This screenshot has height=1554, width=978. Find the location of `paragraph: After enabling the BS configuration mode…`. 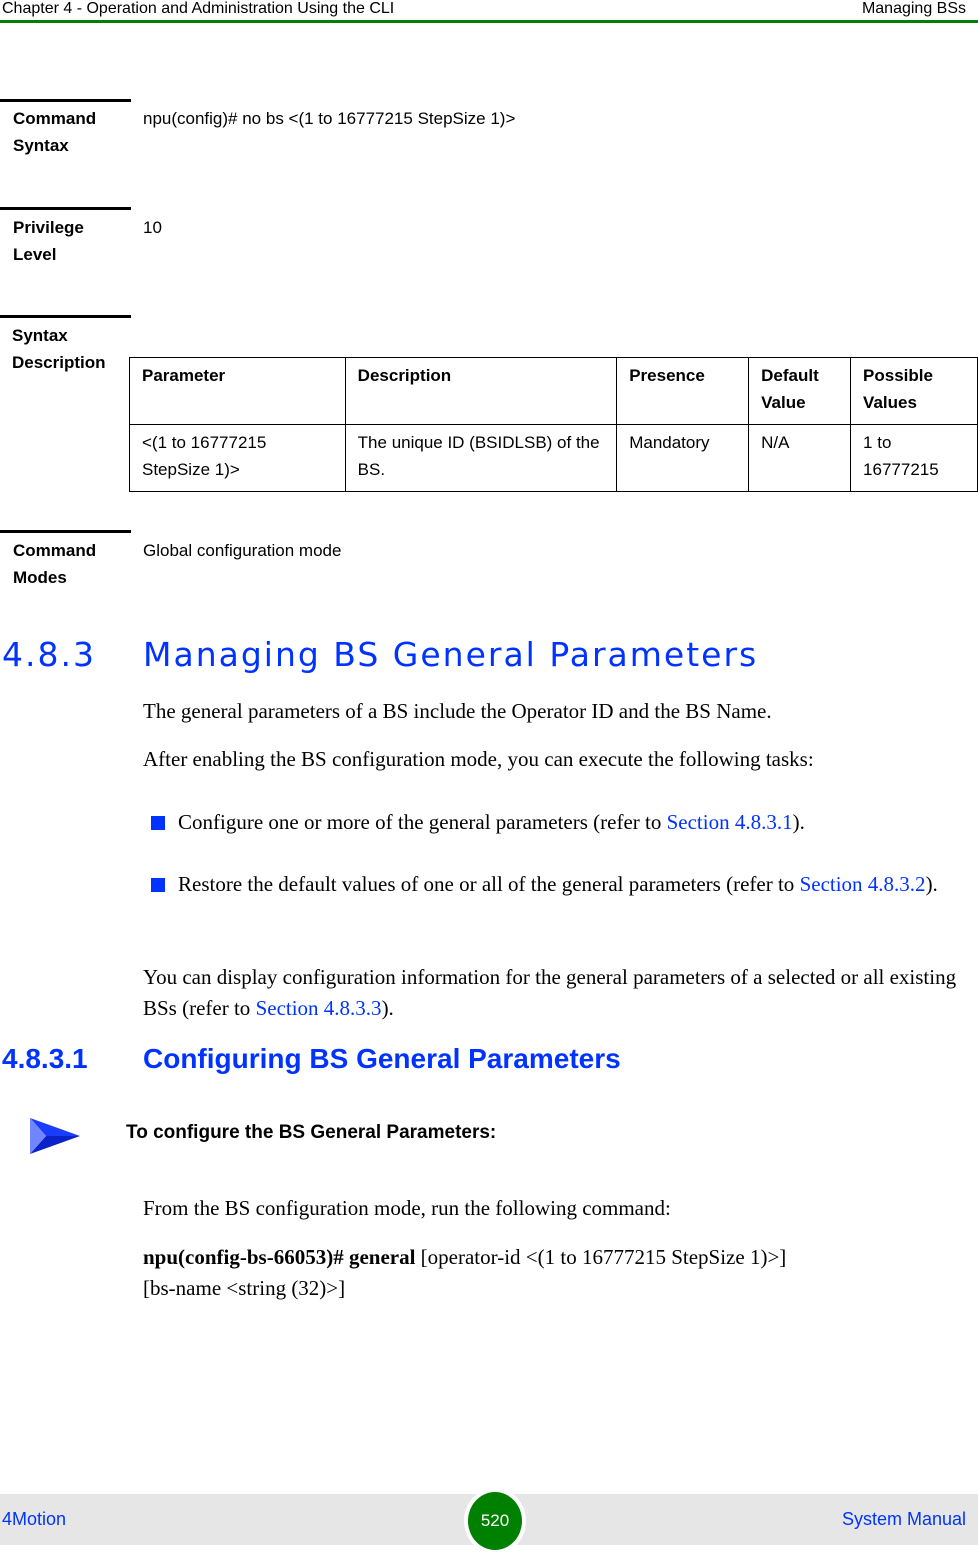

paragraph: After enabling the BS configuration mode… is located at coordinates (478, 759).